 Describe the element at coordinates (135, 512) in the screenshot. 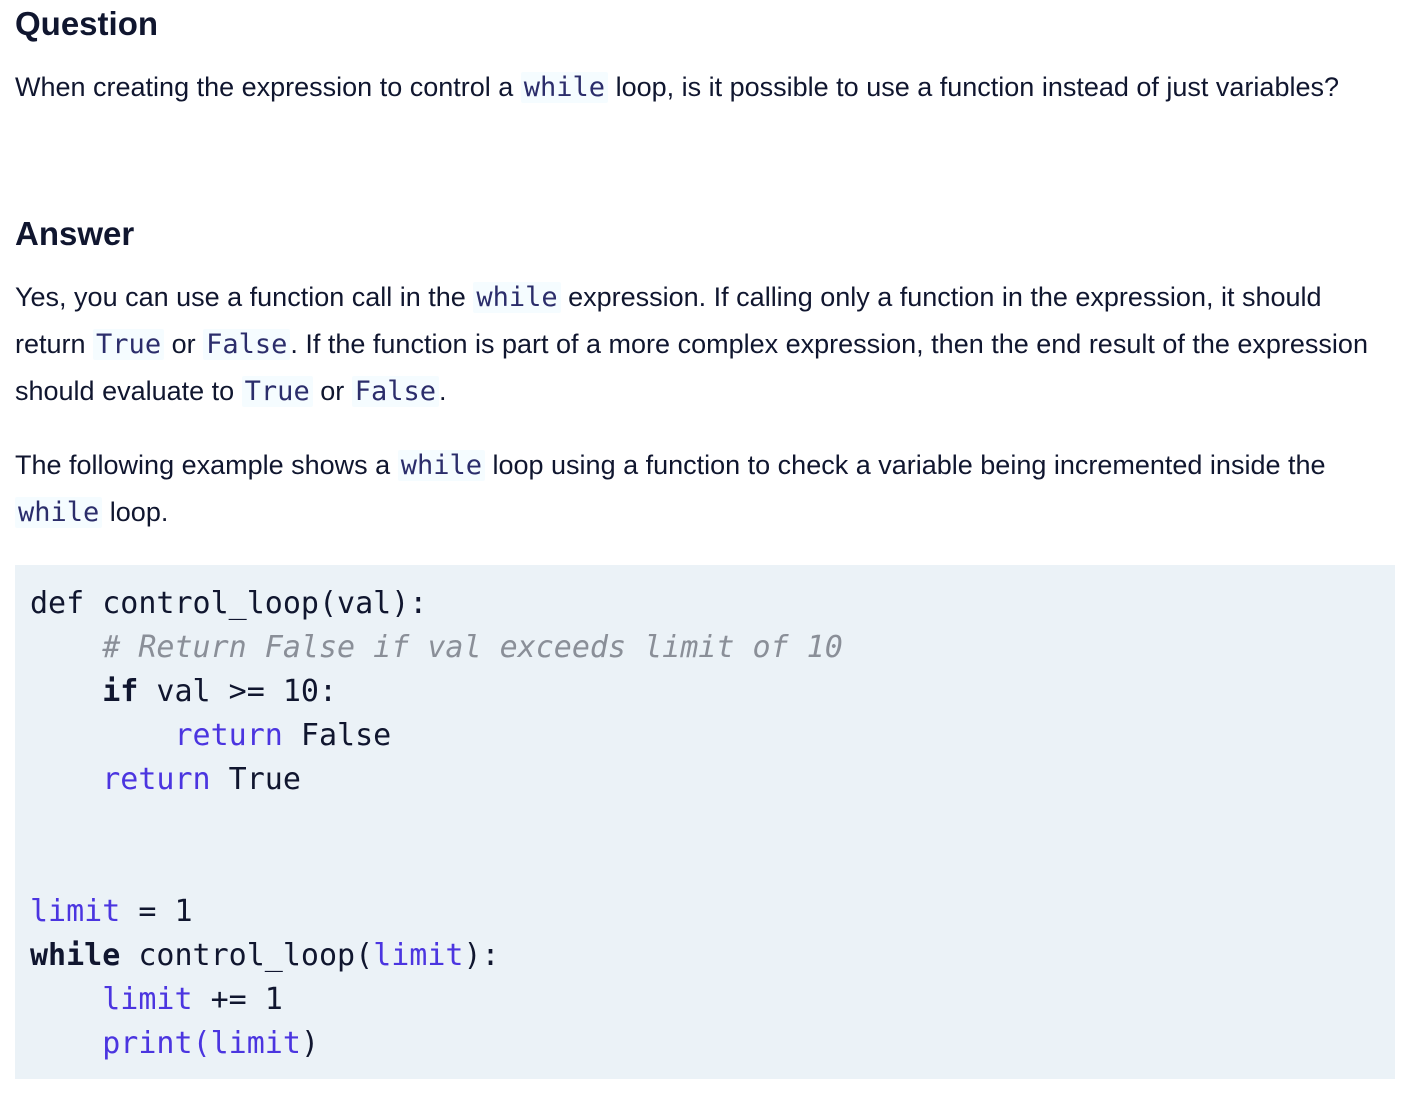

I see `answer-text-part: loop.` at that location.